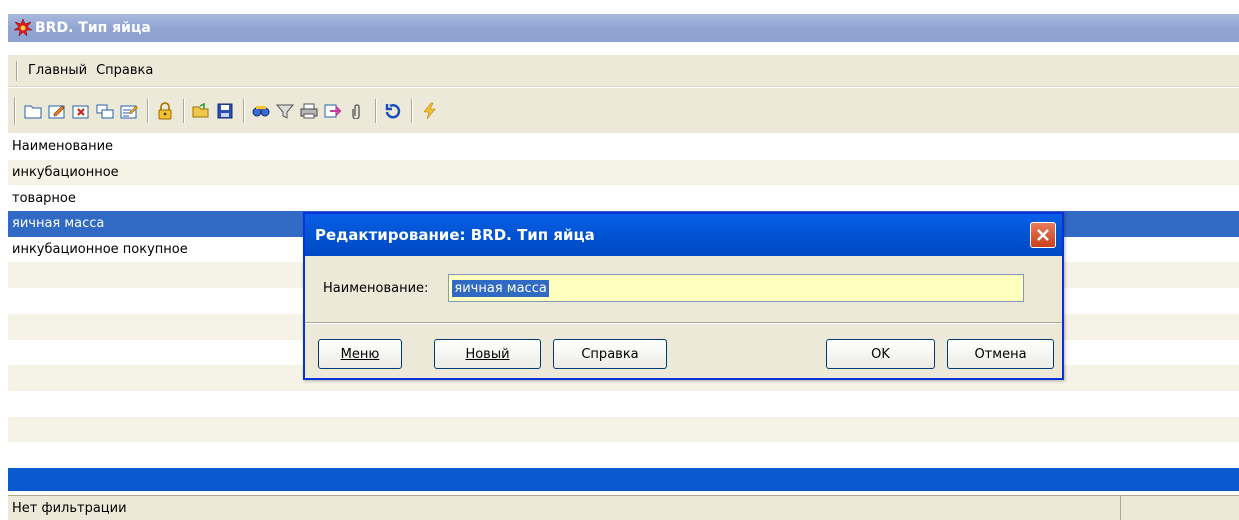 Image resolution: width=1239 pixels, height=520 pixels. Describe the element at coordinates (360, 354) in the screenshot. I see `menu-button: Меню` at that location.